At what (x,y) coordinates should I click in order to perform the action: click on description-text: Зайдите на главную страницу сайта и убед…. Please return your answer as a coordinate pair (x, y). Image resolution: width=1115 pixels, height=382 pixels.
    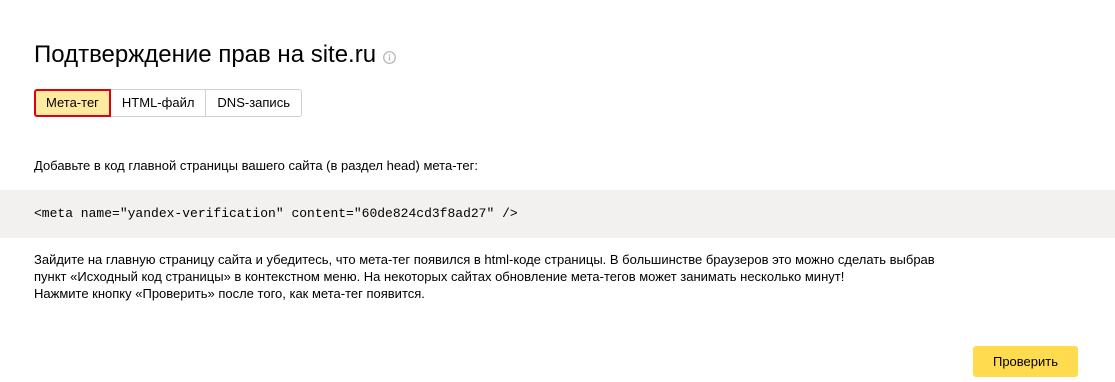
    Looking at the image, I should click on (564, 276).